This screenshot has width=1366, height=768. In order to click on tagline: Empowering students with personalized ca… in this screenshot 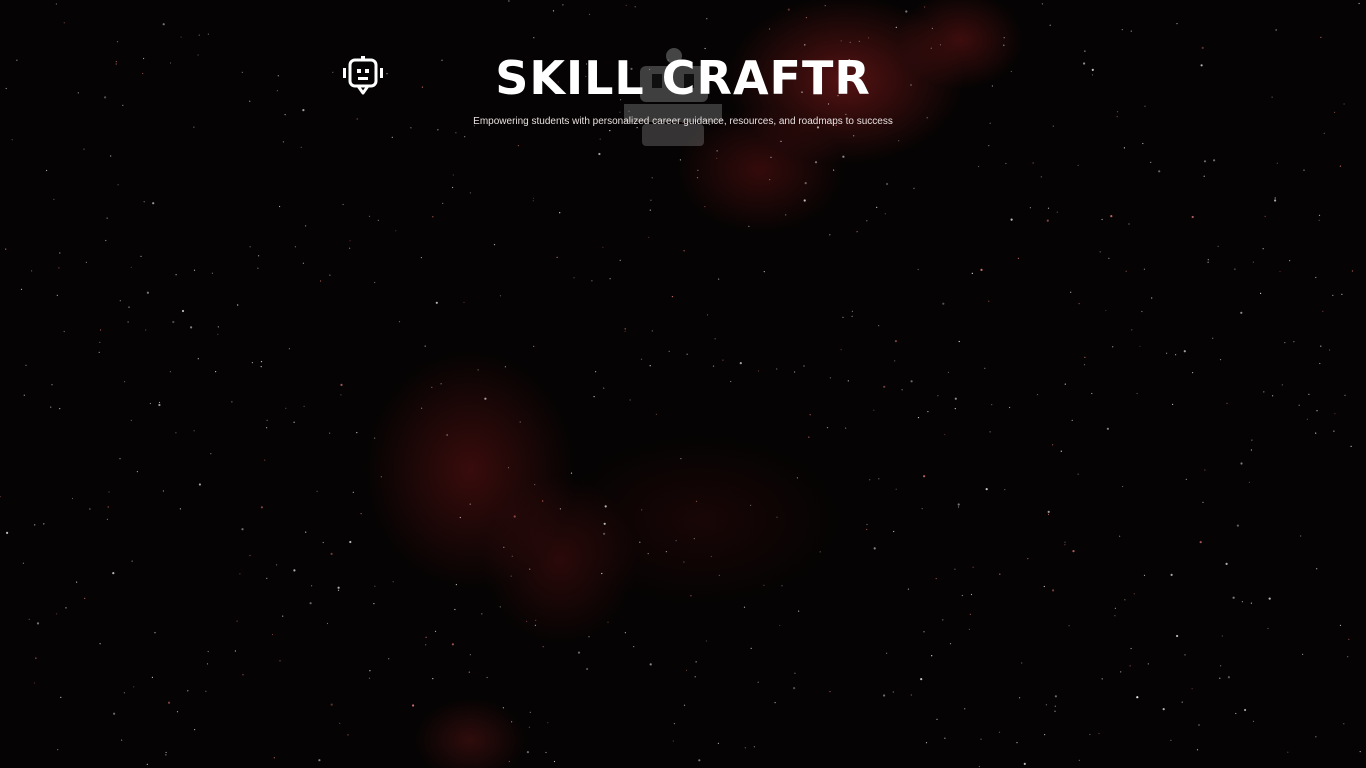, I will do `click(683, 121)`.